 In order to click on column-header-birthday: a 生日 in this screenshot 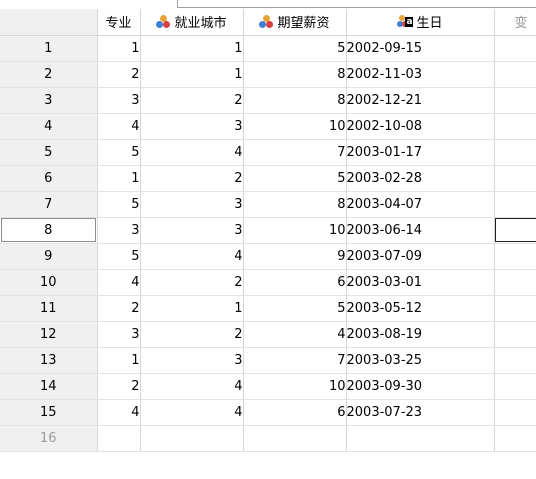, I will do `click(420, 22)`.